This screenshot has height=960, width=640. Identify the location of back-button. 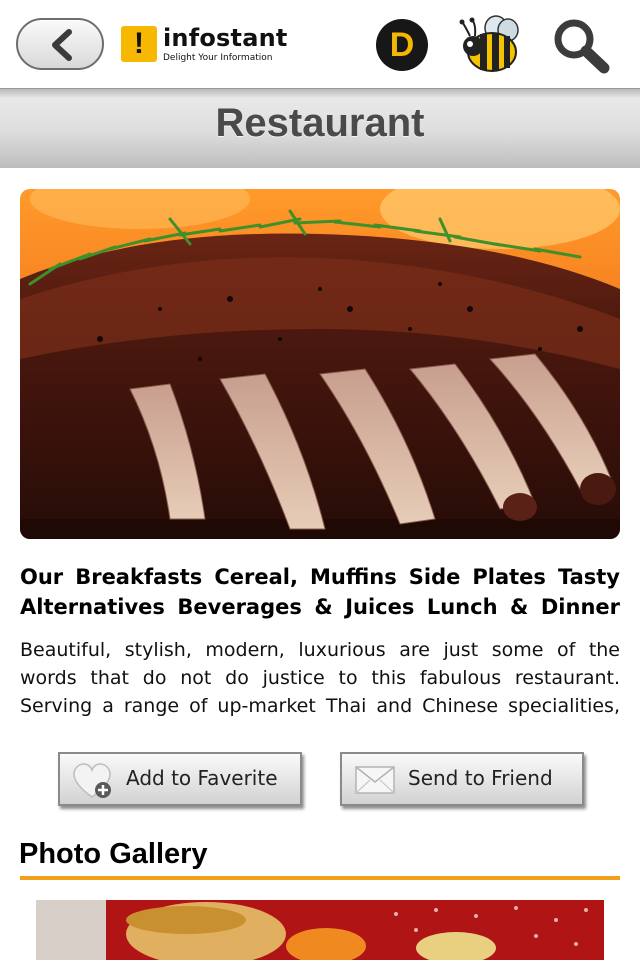
(60, 44).